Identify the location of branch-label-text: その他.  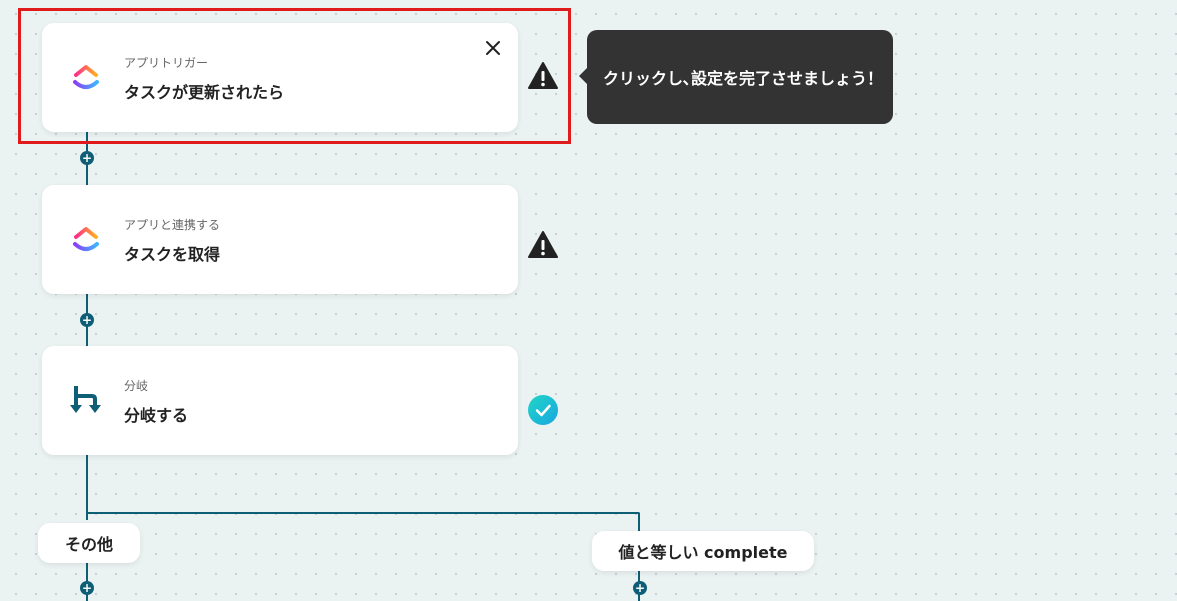
(88, 544).